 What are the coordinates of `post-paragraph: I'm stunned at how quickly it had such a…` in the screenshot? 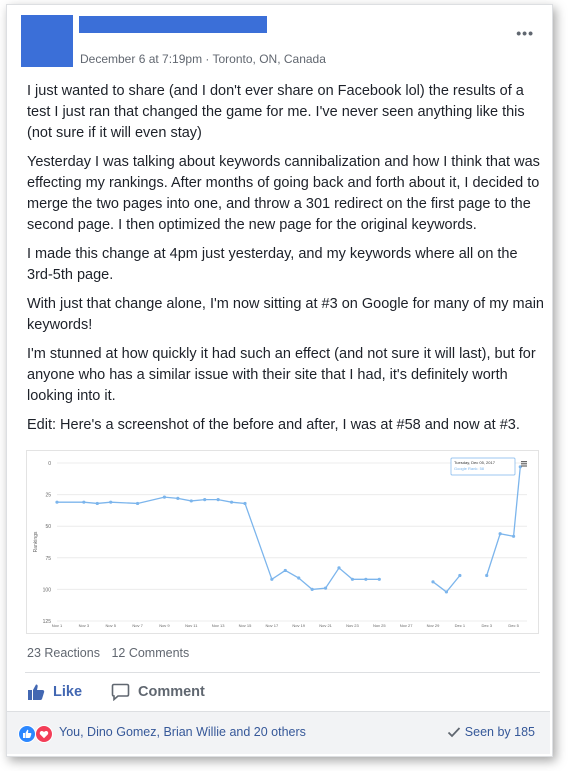 It's located at (281, 375).